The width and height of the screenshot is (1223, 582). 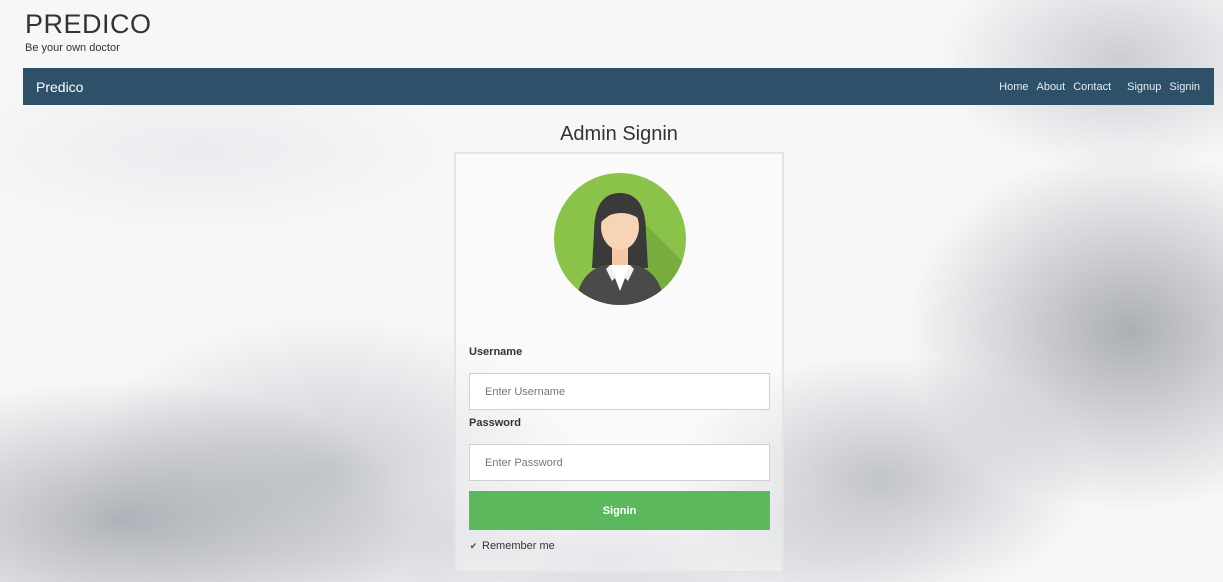 What do you see at coordinates (619, 391) in the screenshot?
I see `username-input` at bounding box center [619, 391].